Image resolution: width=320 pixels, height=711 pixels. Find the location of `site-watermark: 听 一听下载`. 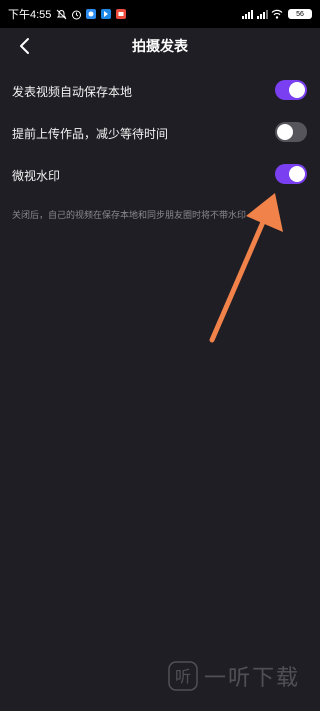

site-watermark: 听 一听下载 is located at coordinates (234, 676).